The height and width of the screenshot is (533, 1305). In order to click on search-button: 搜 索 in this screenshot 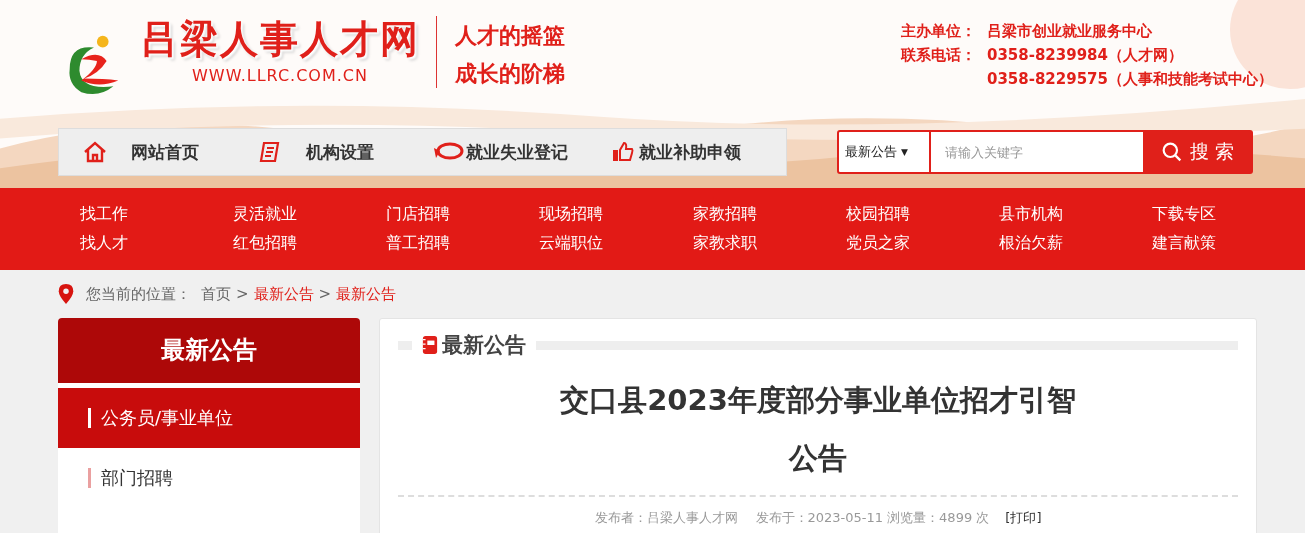, I will do `click(1198, 152)`.